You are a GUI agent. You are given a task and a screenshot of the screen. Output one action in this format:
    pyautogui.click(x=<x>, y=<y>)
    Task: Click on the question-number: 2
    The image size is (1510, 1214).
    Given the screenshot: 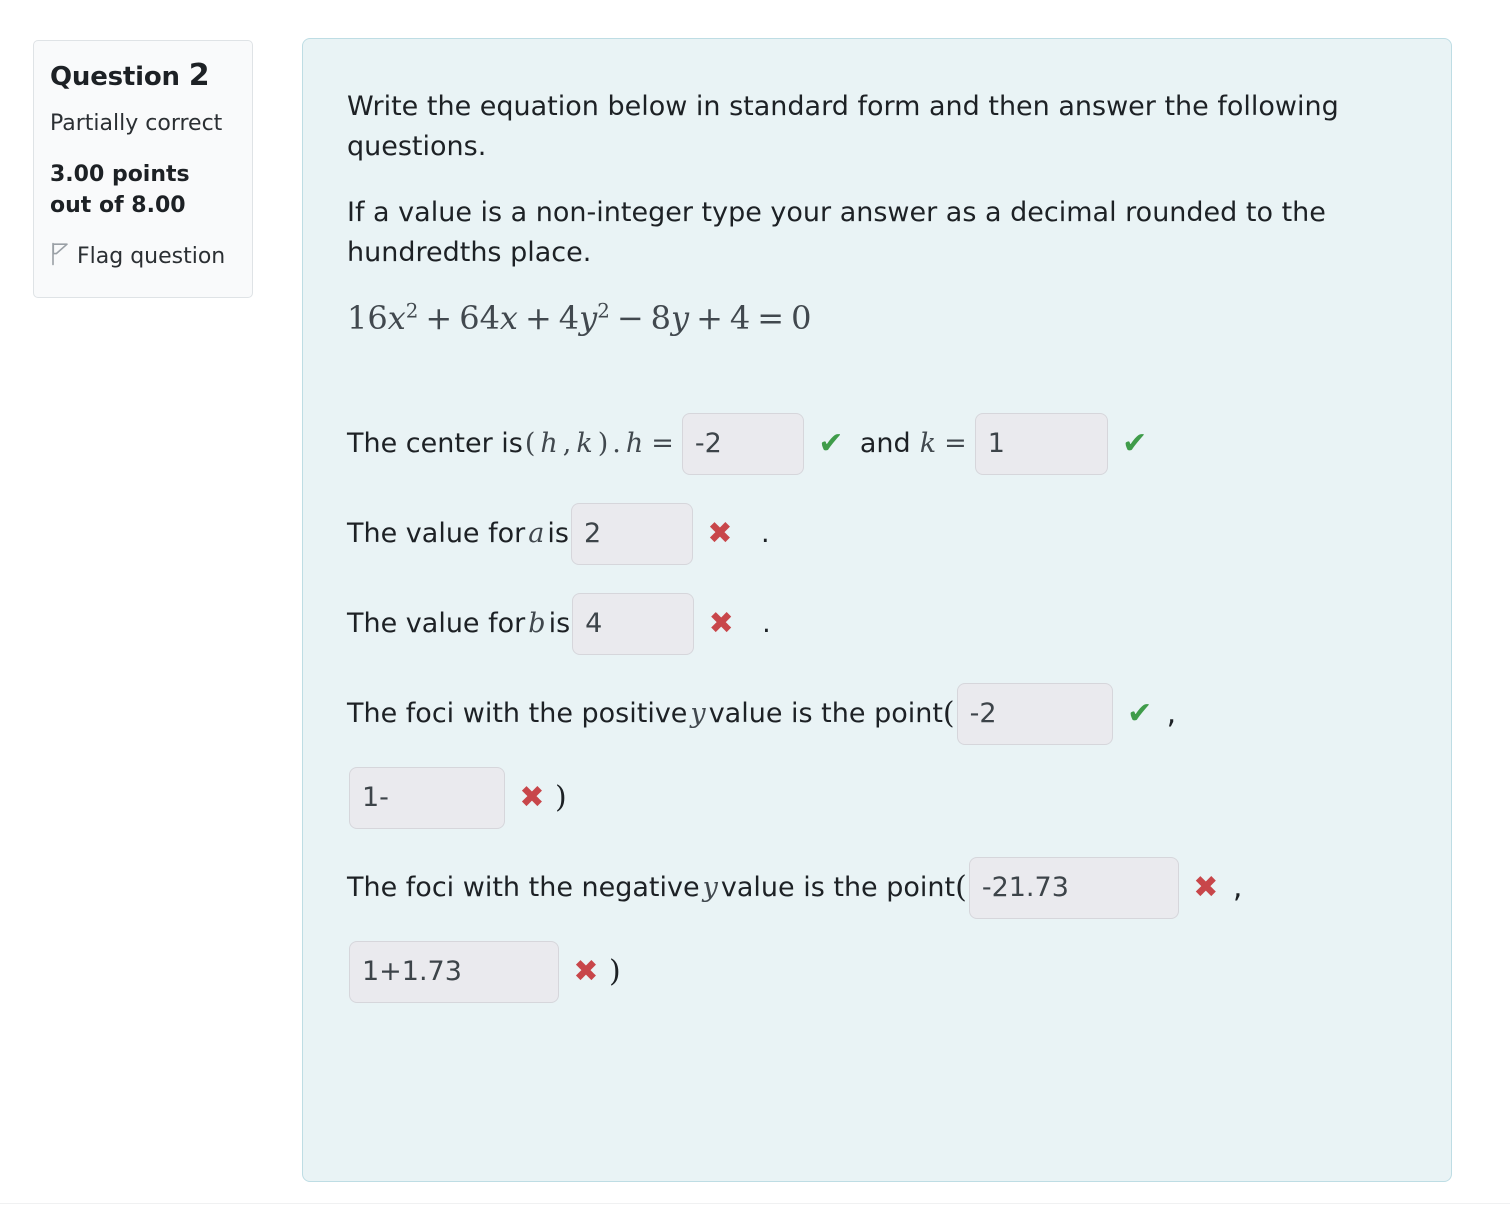 What is the action you would take?
    pyautogui.click(x=199, y=75)
    